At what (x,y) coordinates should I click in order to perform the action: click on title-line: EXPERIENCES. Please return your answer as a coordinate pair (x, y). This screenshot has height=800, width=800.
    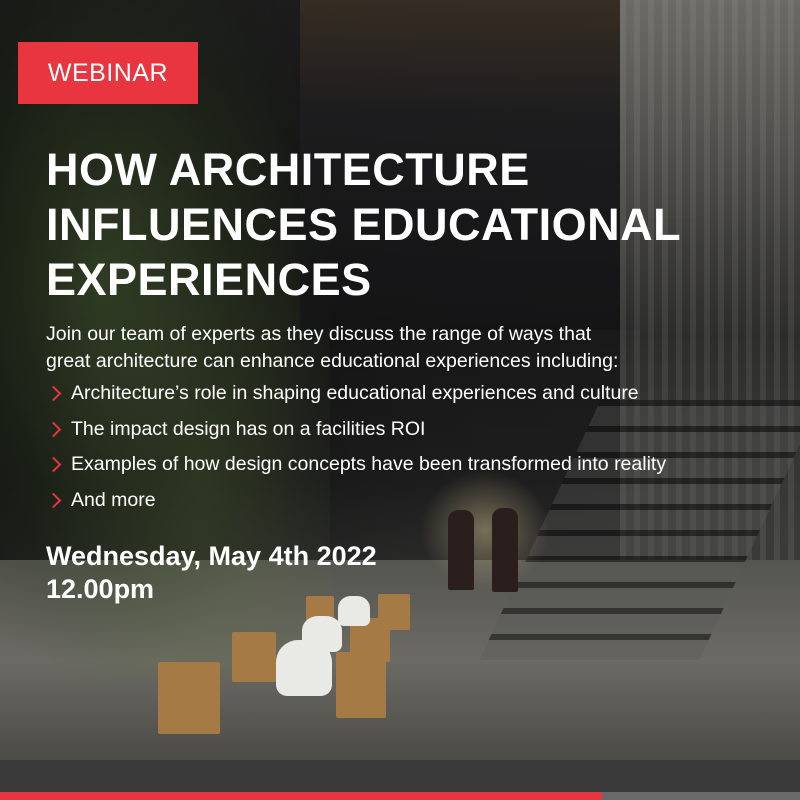
    Looking at the image, I should click on (209, 279).